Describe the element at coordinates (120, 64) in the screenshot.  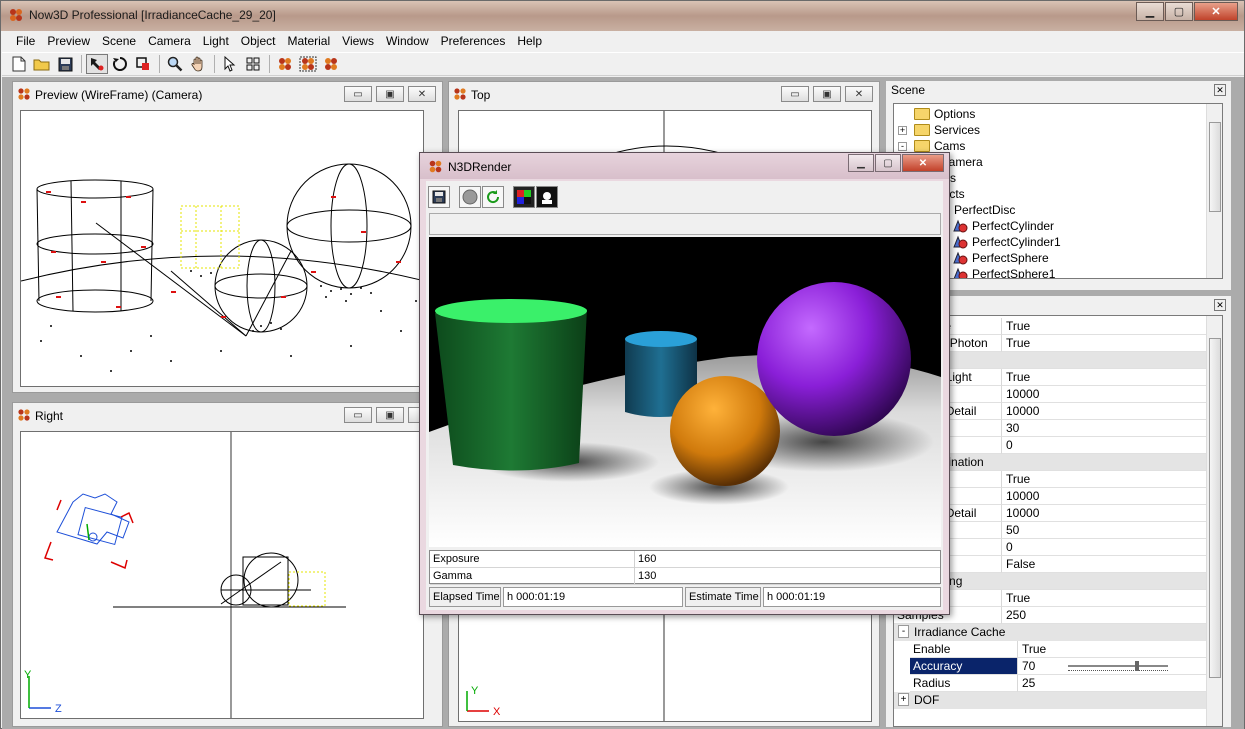
I see `rotate-tool-icon` at that location.